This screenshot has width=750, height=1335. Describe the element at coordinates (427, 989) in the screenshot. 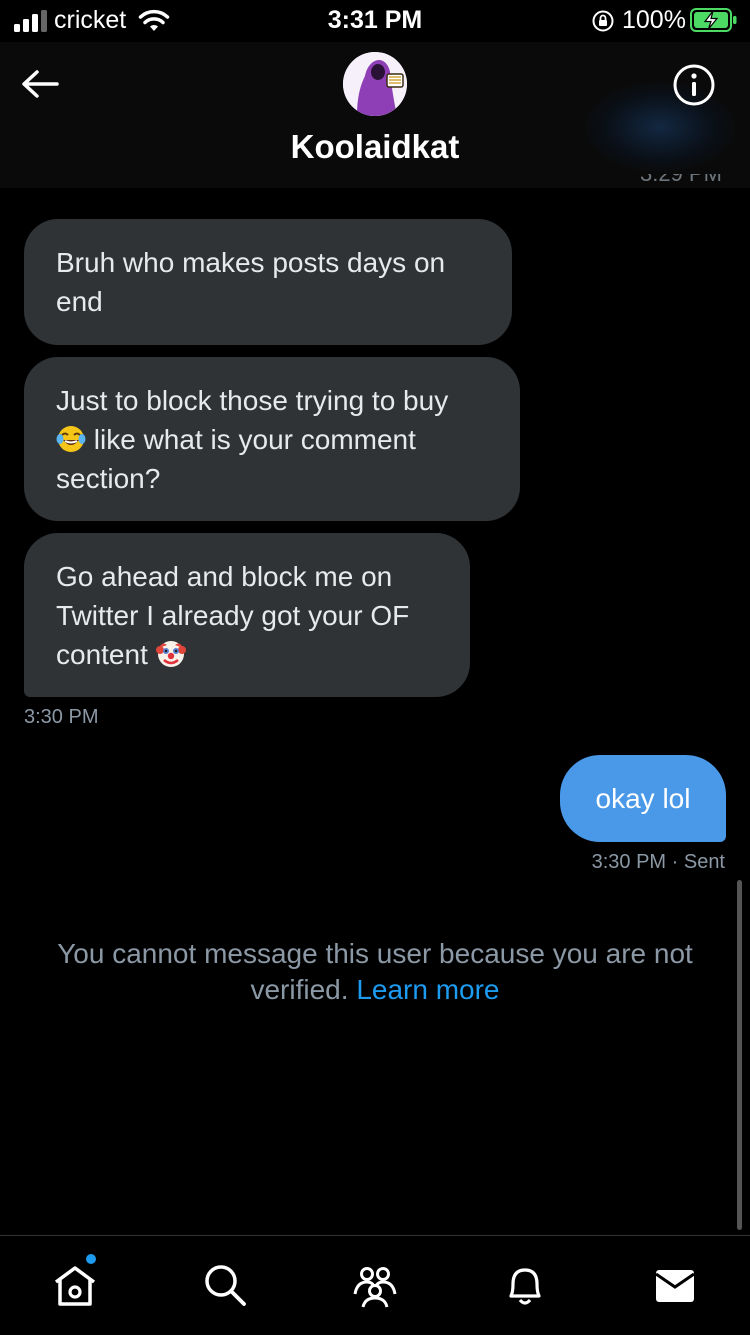

I see `learn-more-link: Learn more` at that location.